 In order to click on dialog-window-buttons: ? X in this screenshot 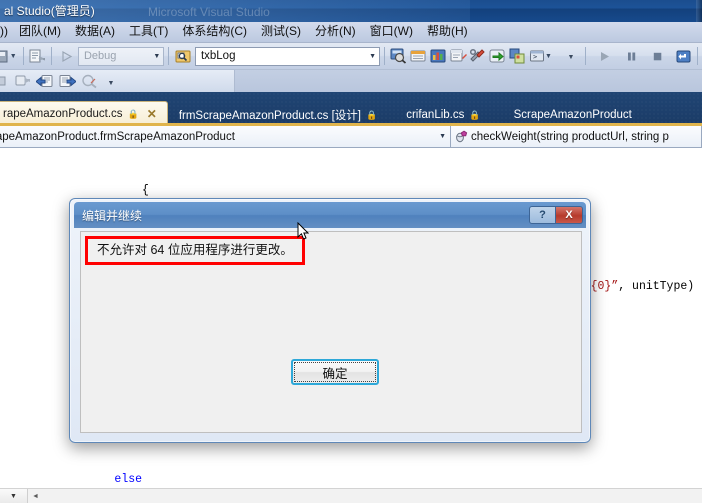, I will do `click(557, 215)`.